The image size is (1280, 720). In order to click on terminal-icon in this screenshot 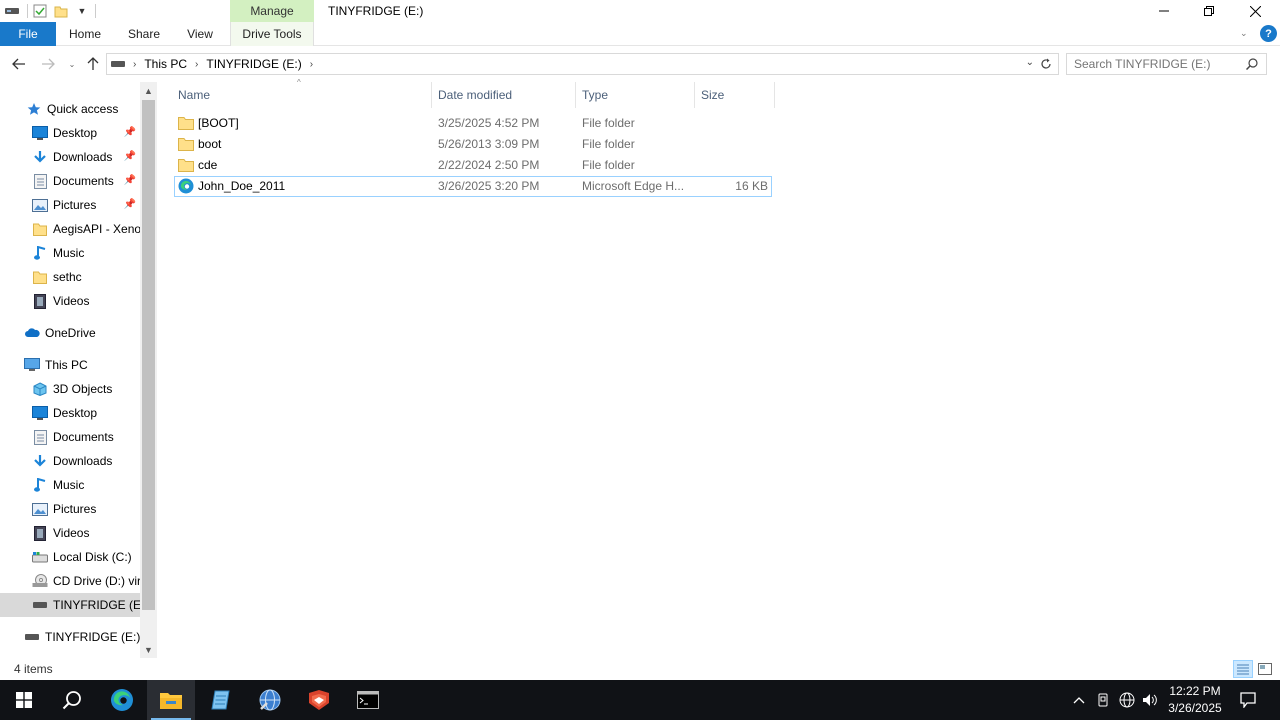, I will do `click(368, 700)`.